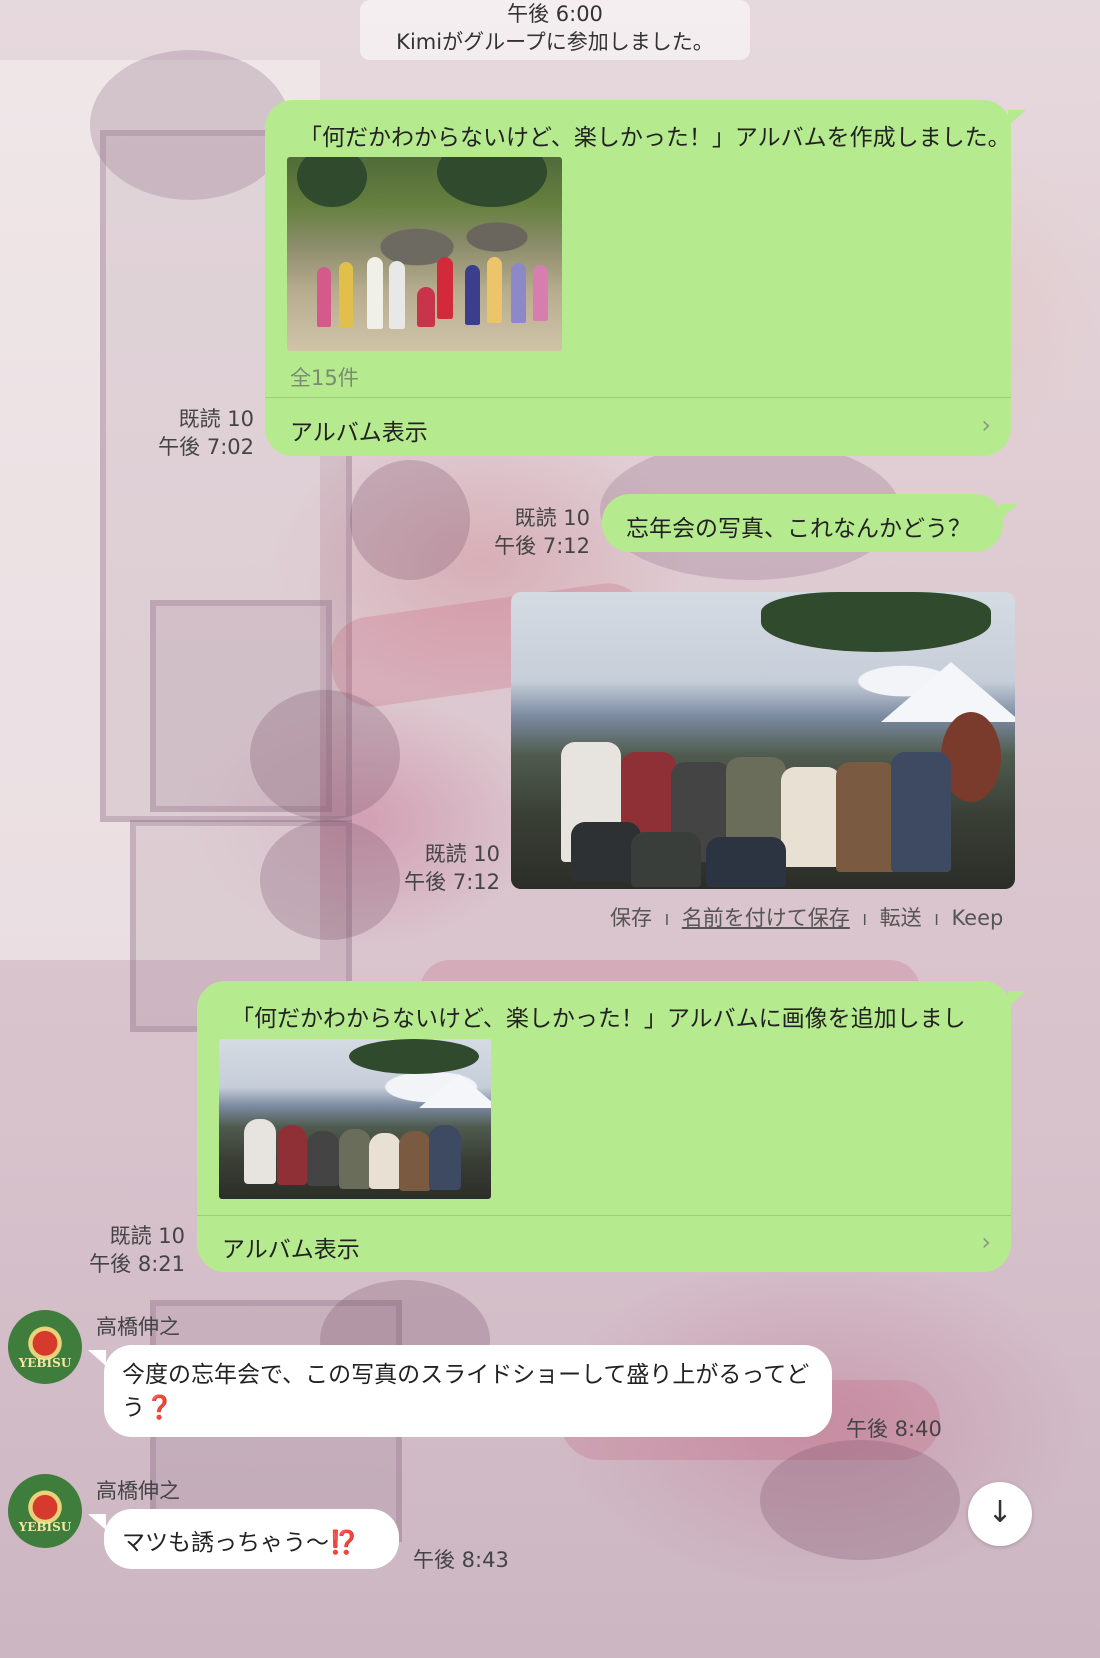  What do you see at coordinates (206, 447) in the screenshot?
I see `message-time: 午後 7:02` at bounding box center [206, 447].